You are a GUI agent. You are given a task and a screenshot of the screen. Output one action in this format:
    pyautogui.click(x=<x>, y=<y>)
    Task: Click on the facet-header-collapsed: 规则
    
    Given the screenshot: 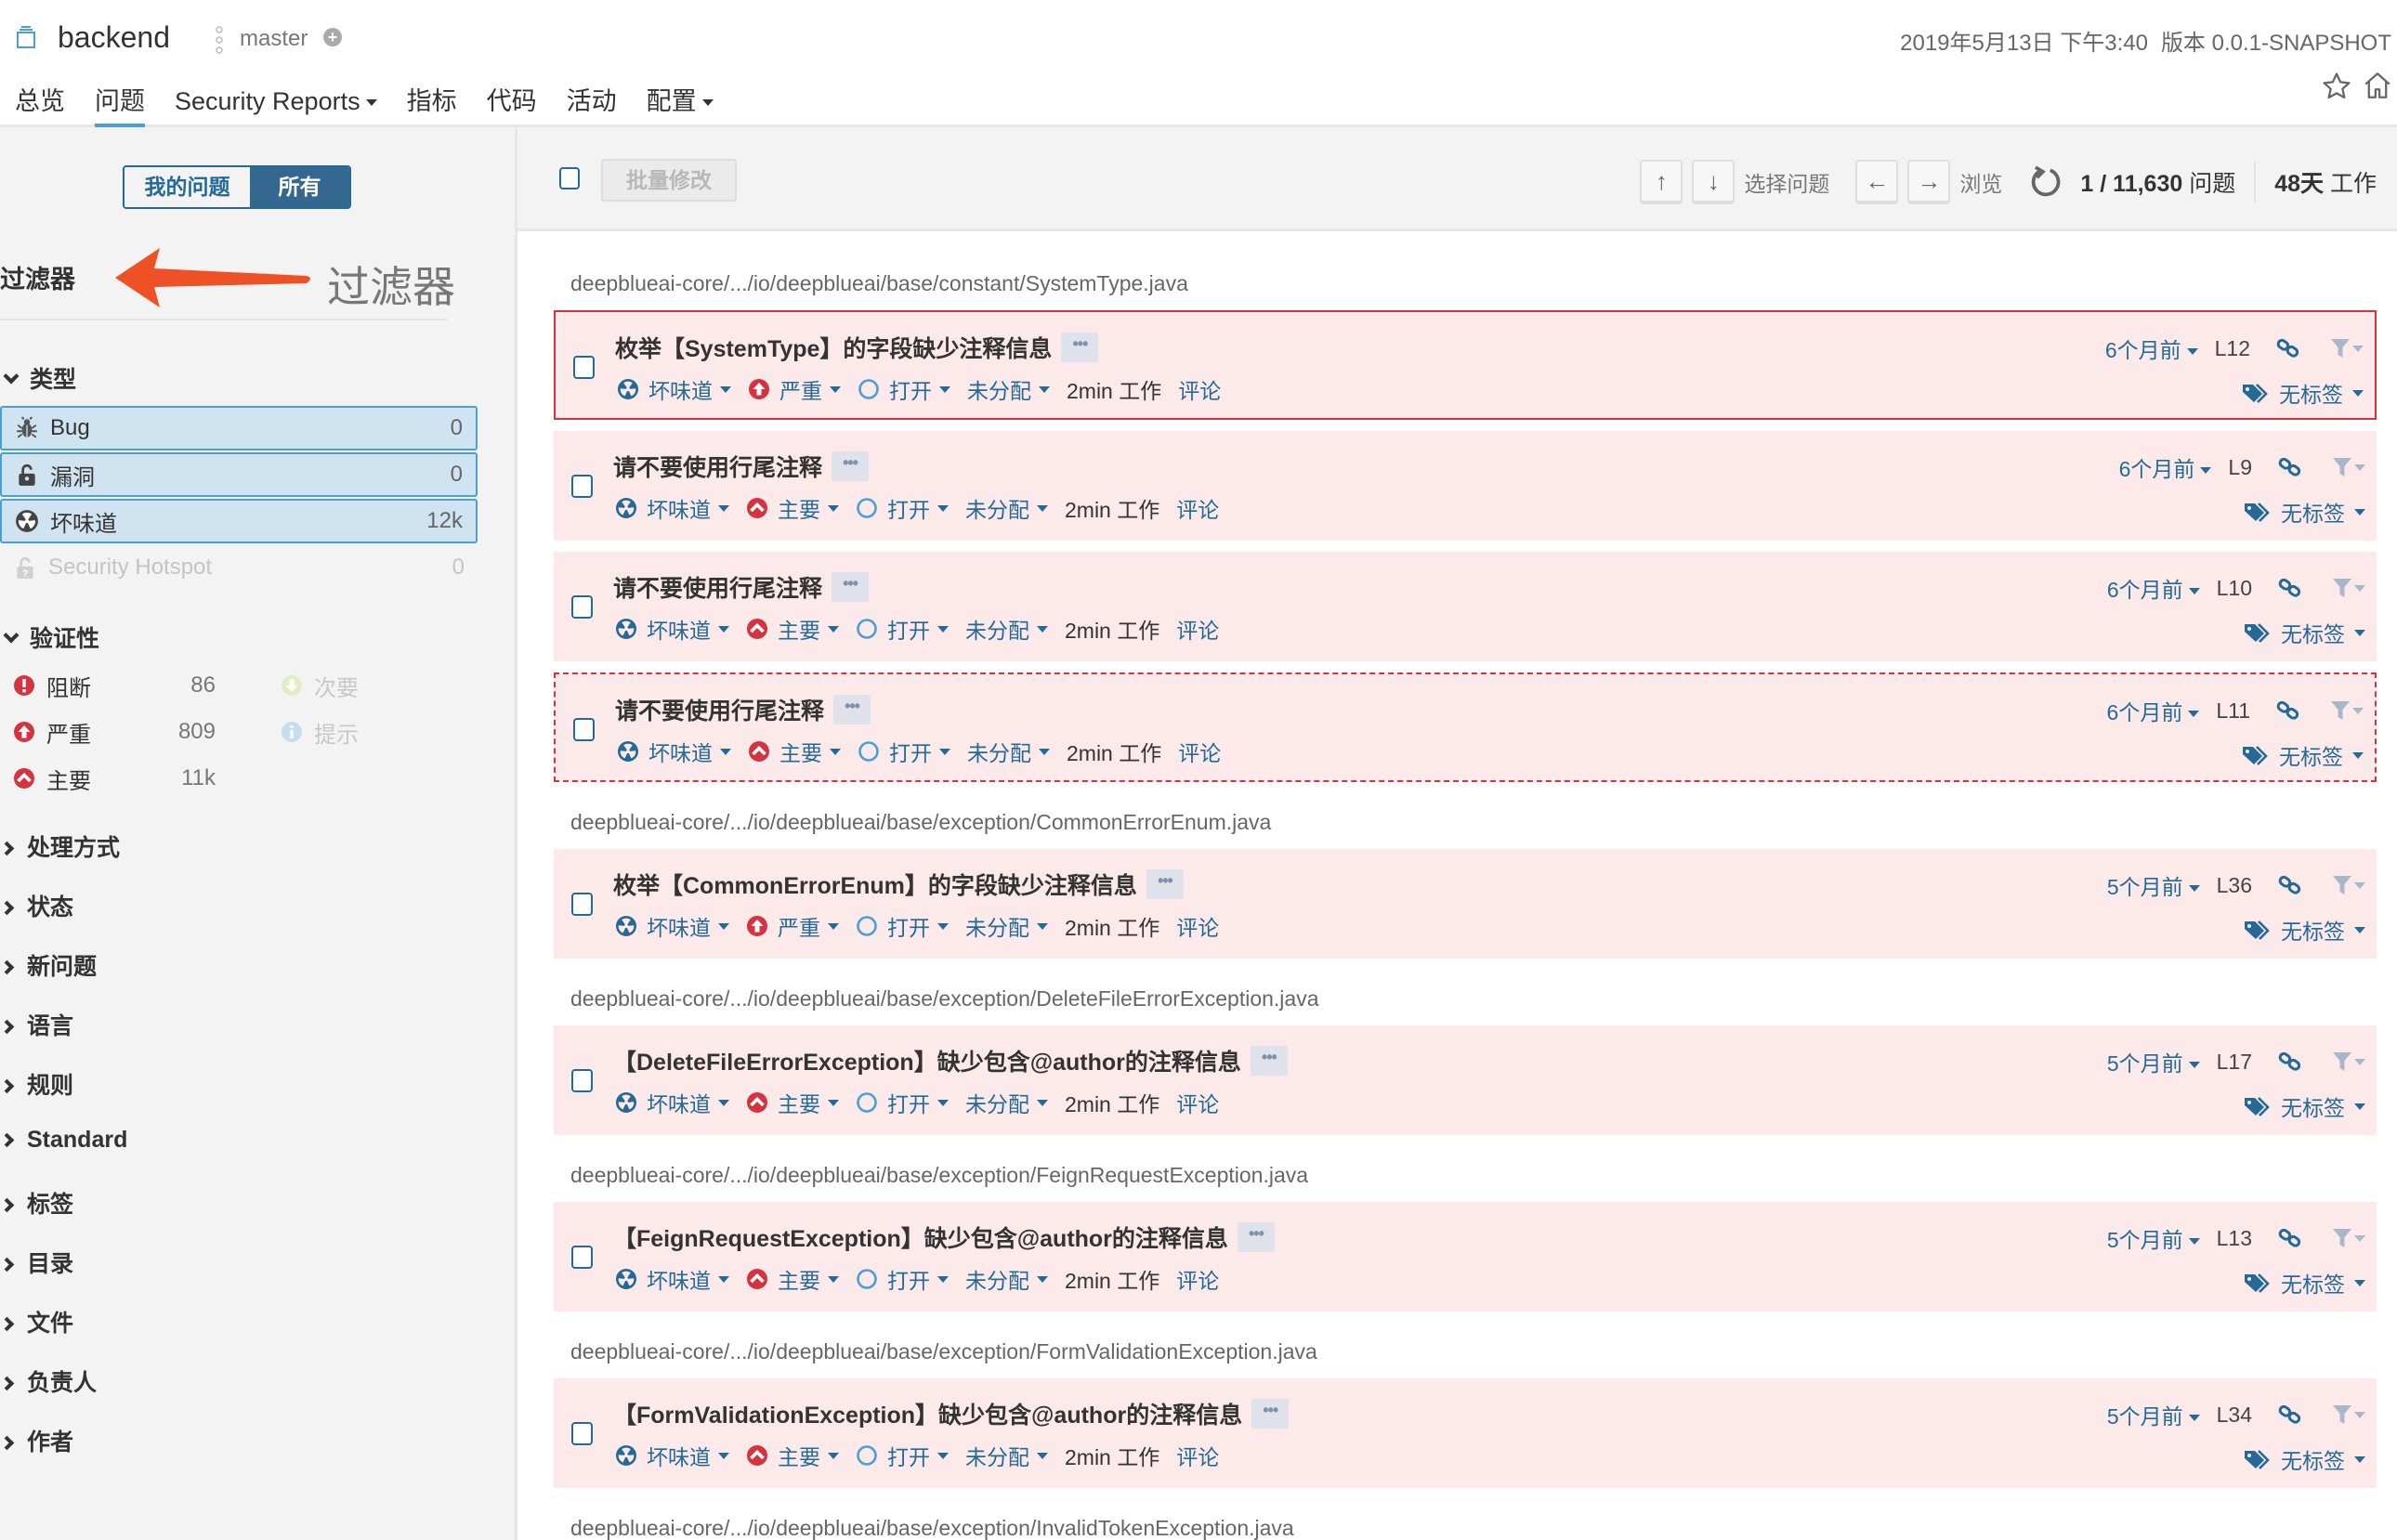 What is the action you would take?
    pyautogui.click(x=36, y=1084)
    